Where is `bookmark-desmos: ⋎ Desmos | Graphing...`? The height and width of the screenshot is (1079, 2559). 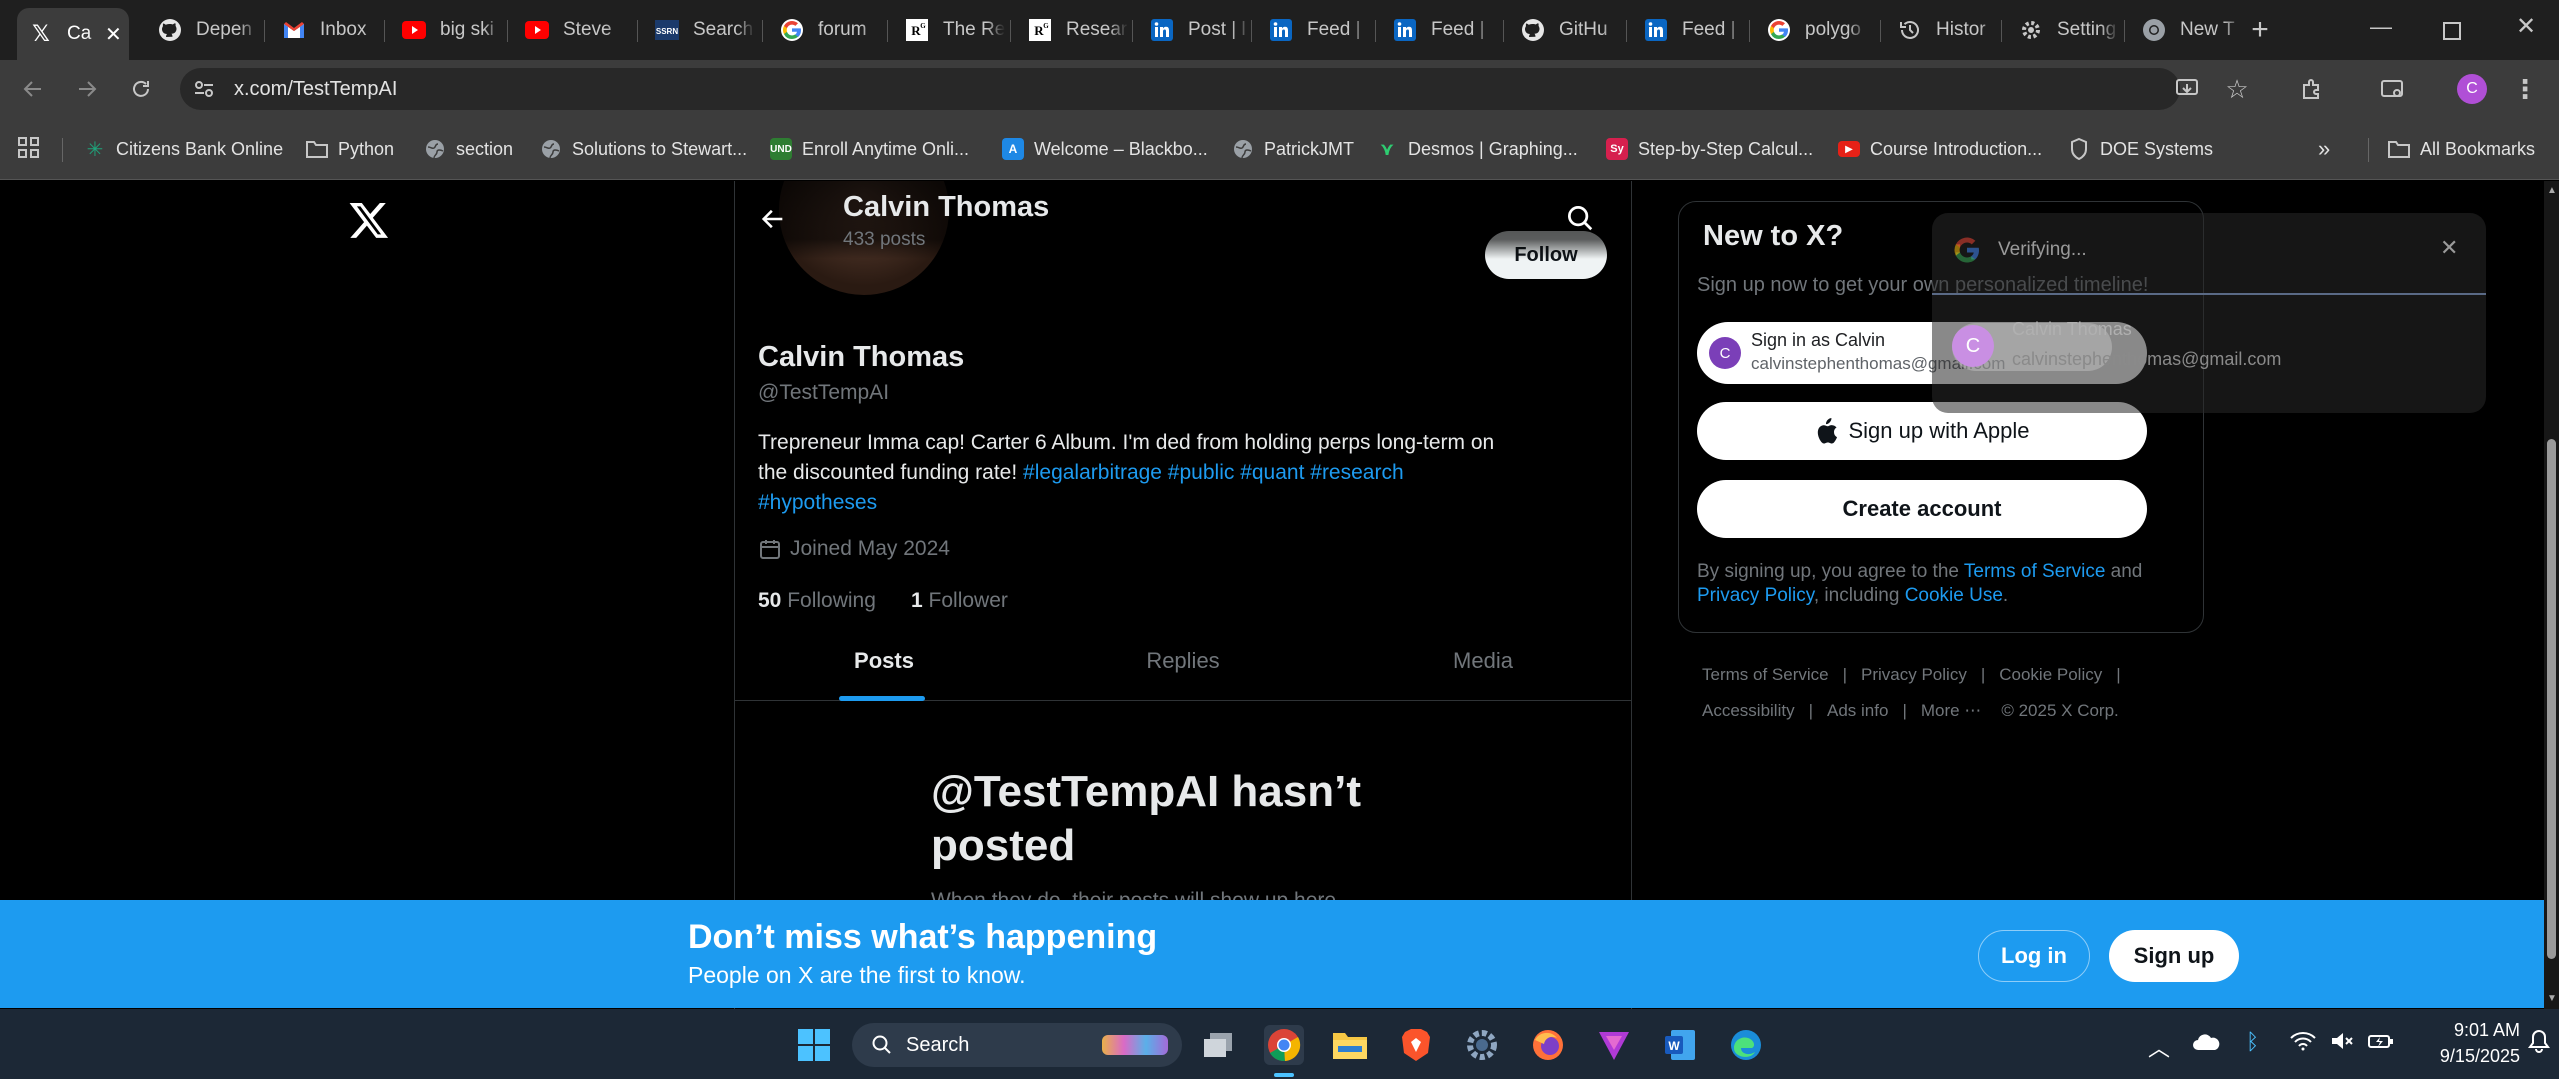 bookmark-desmos: ⋎ Desmos | Graphing... is located at coordinates (1477, 149).